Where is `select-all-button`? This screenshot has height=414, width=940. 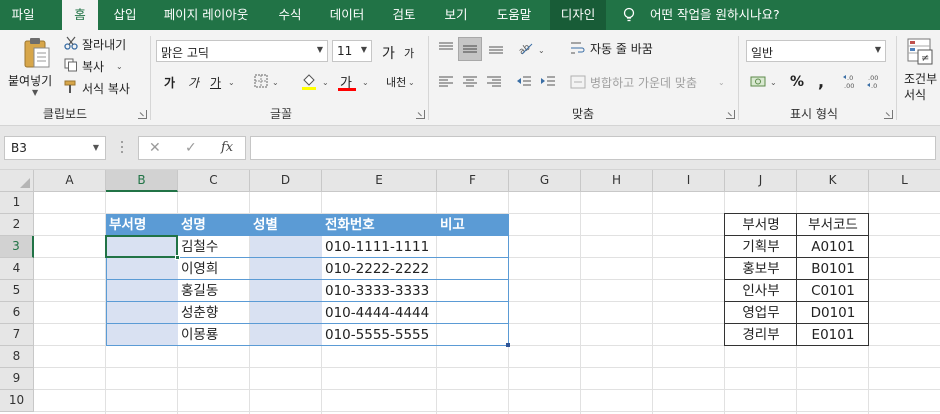
select-all-button is located at coordinates (17, 181).